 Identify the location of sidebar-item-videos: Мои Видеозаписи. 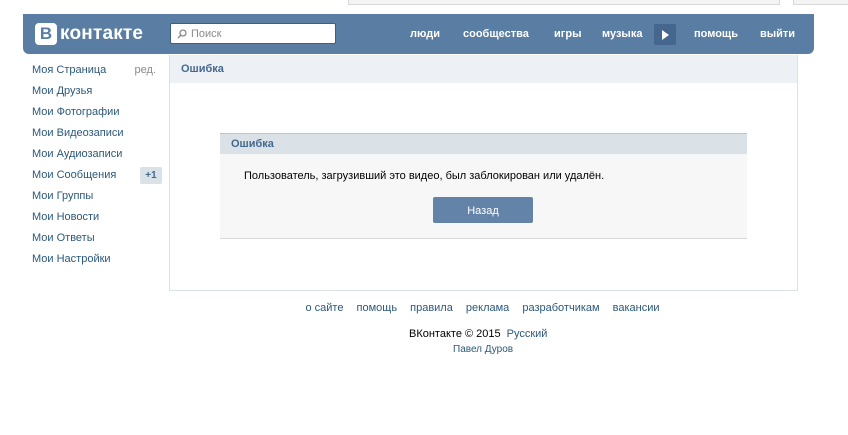
(97, 133).